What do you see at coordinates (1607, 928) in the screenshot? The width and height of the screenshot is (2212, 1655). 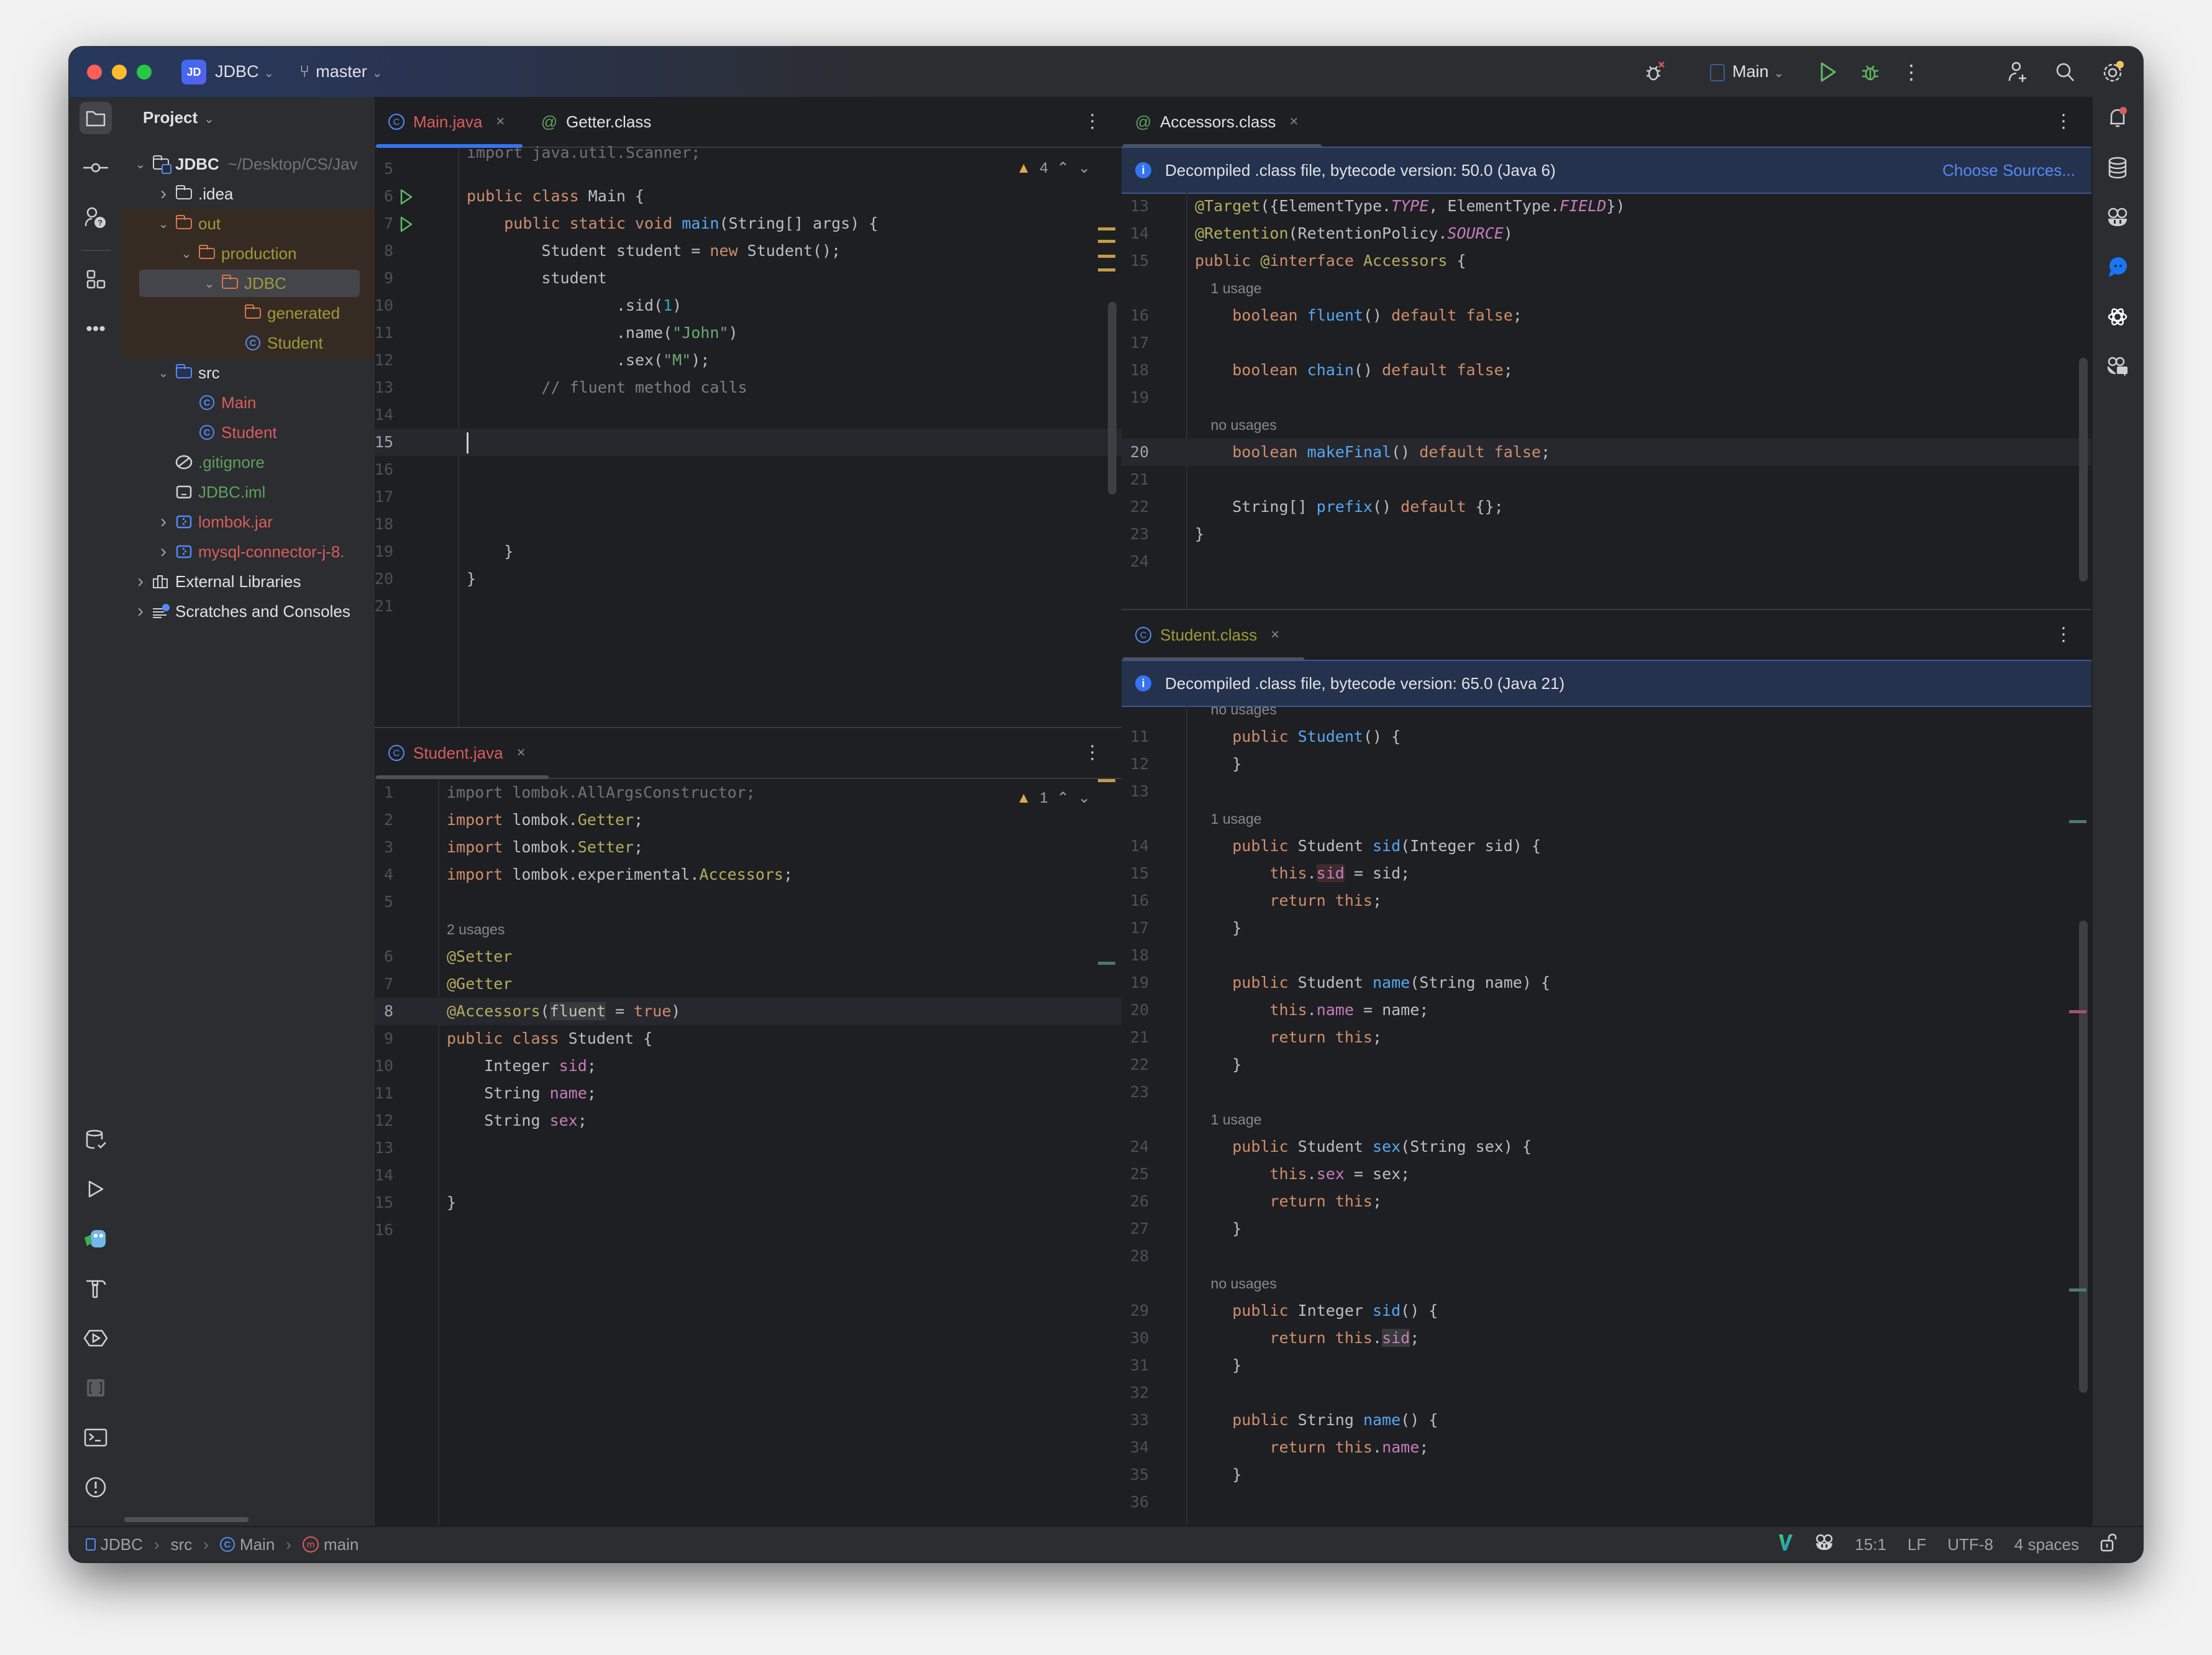 I see `code-line: 17 }` at bounding box center [1607, 928].